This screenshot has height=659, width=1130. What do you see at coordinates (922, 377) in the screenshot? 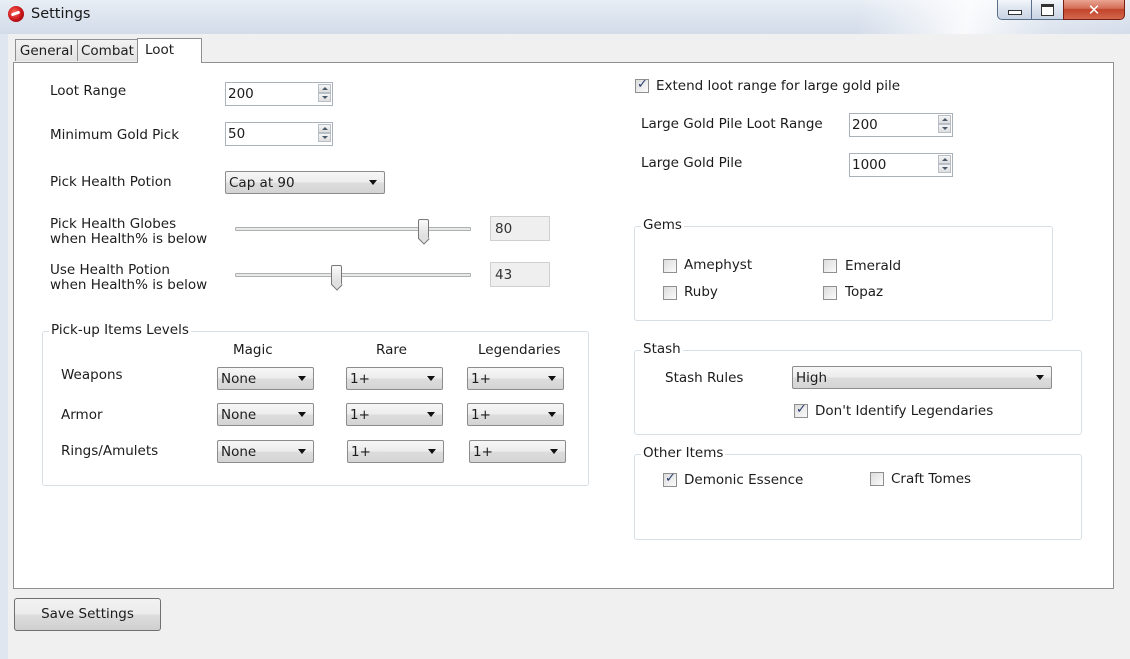
I see `stash-rules-select: High` at bounding box center [922, 377].